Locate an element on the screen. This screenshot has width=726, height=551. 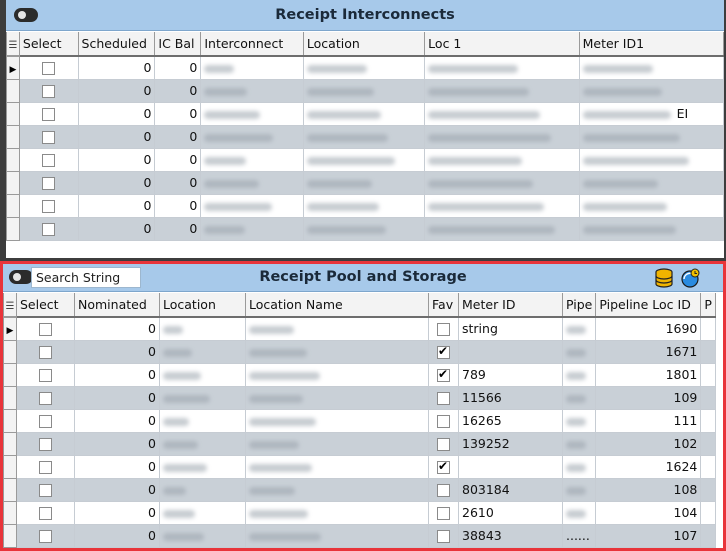
column-header-meter-id: Meter ID is located at coordinates (510, 305).